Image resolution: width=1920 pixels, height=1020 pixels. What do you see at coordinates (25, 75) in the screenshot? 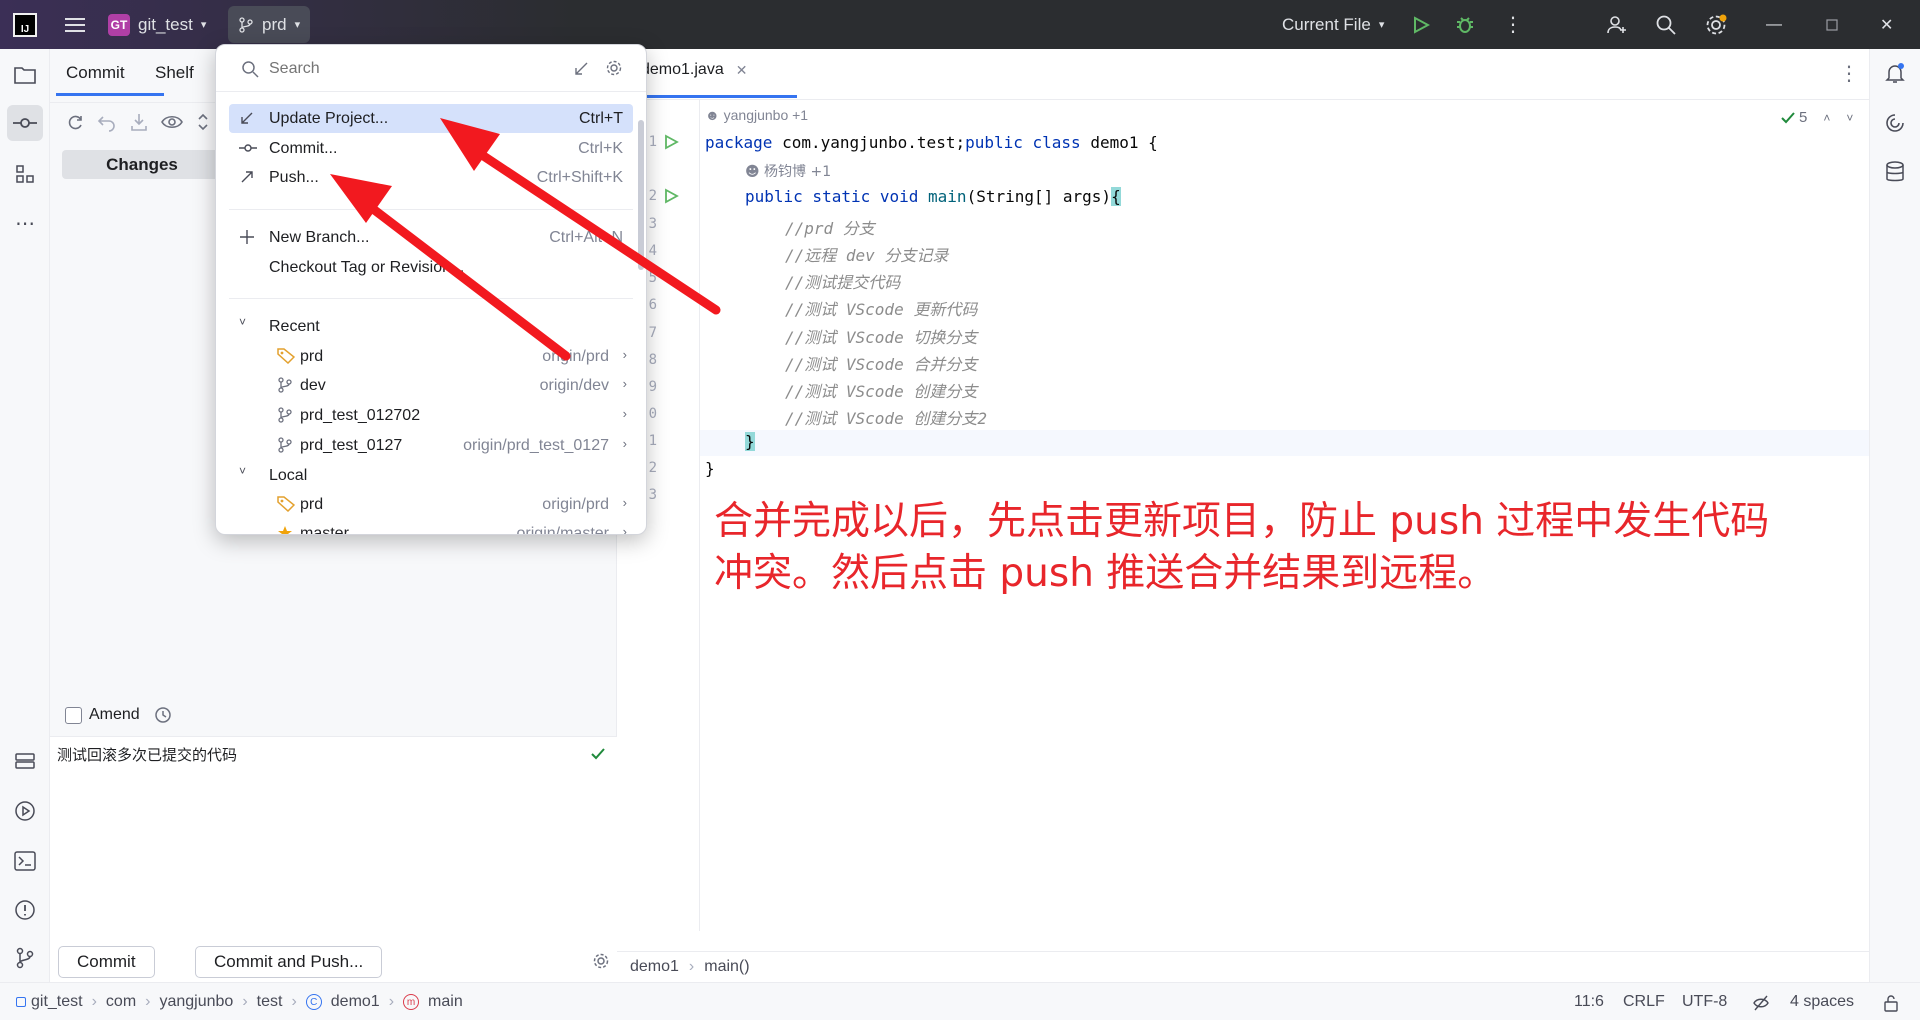
I see `project-folder-icon` at bounding box center [25, 75].